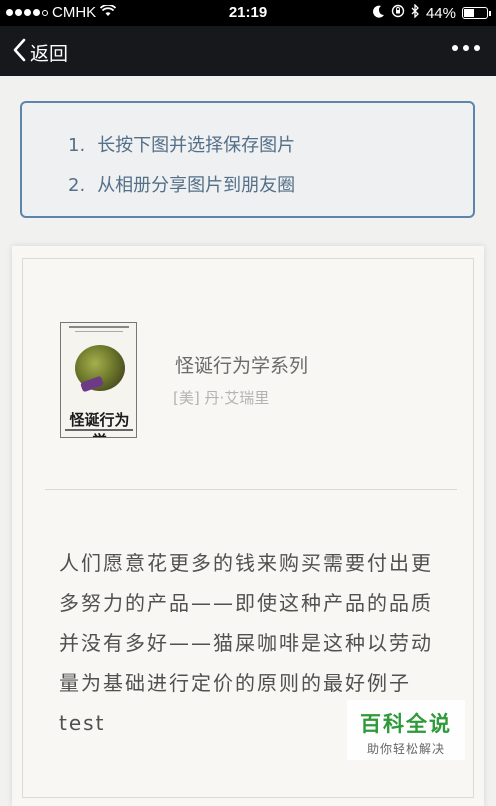 The image size is (496, 806). What do you see at coordinates (77, 185) in the screenshot?
I see `instruction-number: 2.` at bounding box center [77, 185].